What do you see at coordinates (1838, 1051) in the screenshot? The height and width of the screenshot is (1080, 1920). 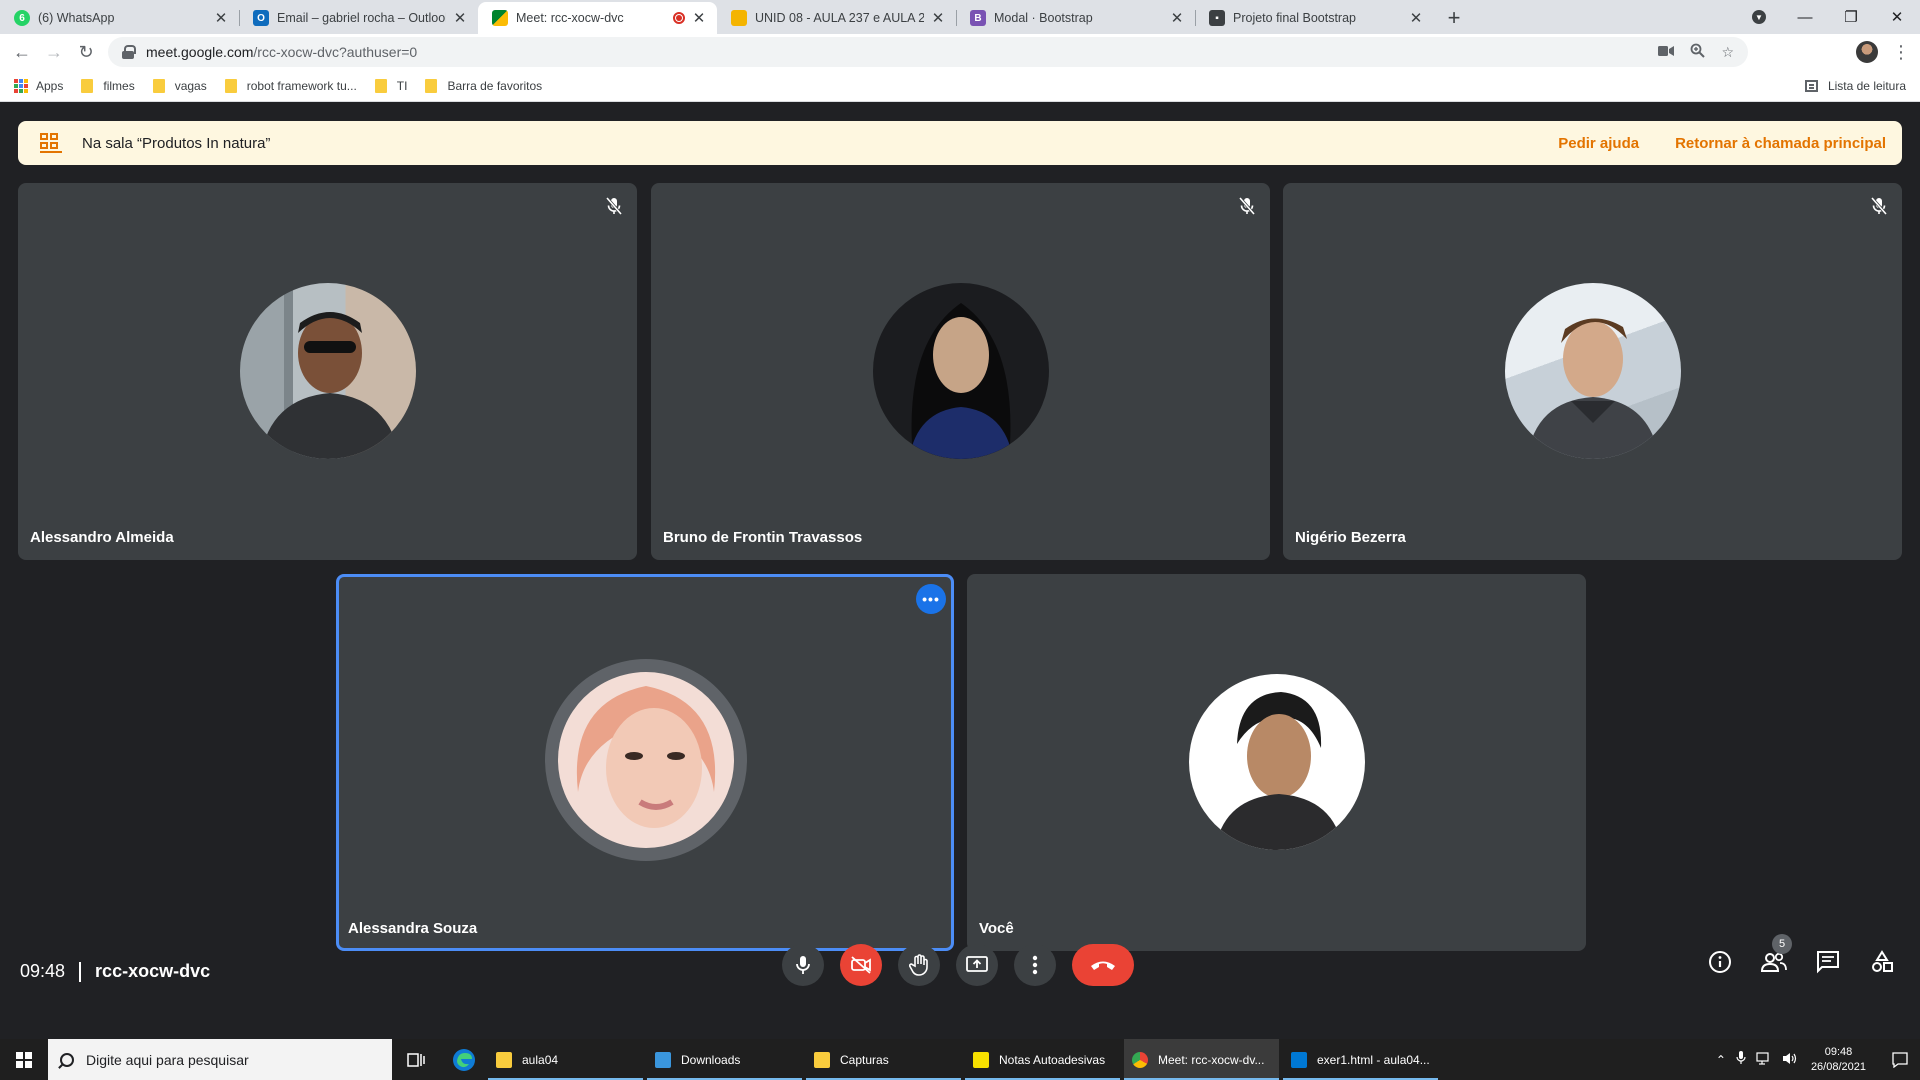 I see `clock-time: 09:48` at bounding box center [1838, 1051].